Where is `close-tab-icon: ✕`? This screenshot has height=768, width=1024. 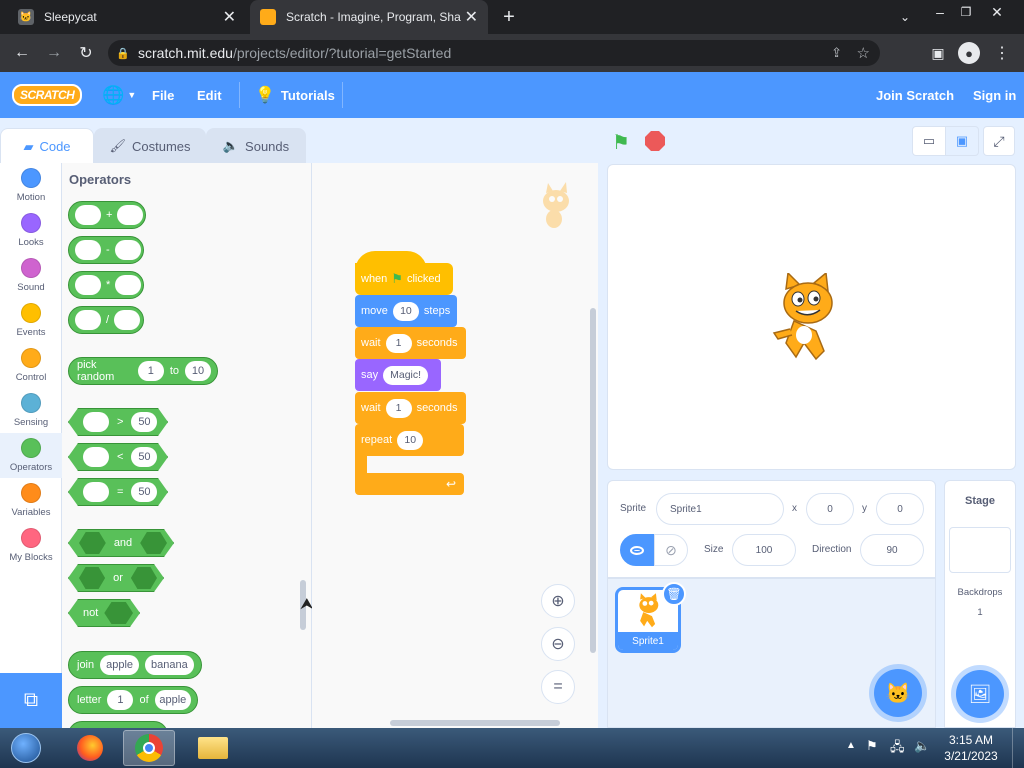 close-tab-icon: ✕ is located at coordinates (471, 17).